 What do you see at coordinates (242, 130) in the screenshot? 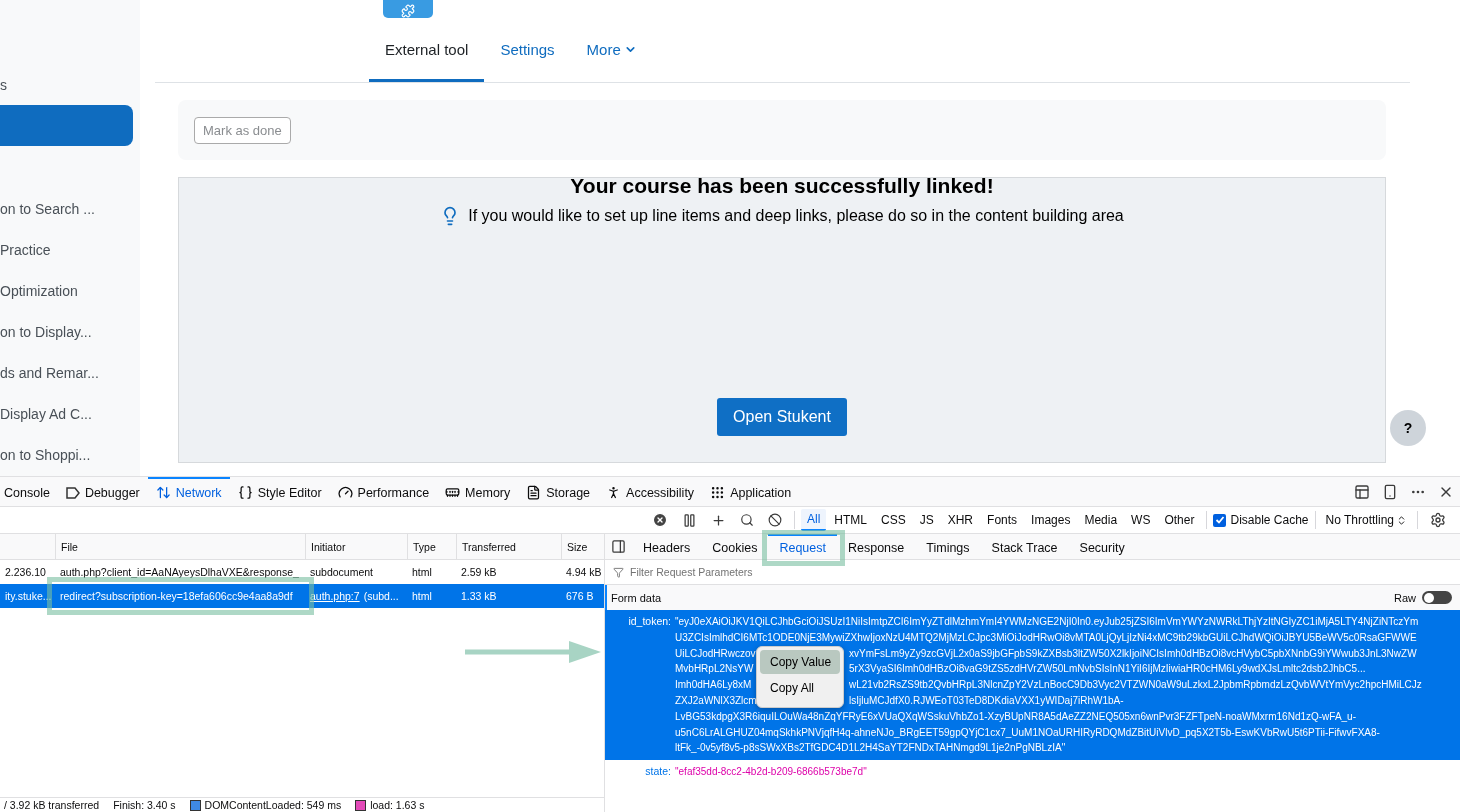
I see `mark-as-done-button: Mark as done` at bounding box center [242, 130].